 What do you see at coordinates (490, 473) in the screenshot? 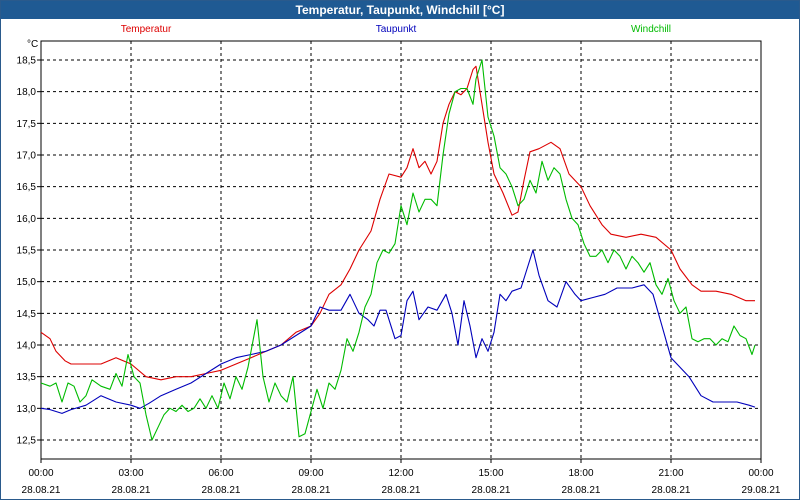
I see `x-tick-time: 15:00` at bounding box center [490, 473].